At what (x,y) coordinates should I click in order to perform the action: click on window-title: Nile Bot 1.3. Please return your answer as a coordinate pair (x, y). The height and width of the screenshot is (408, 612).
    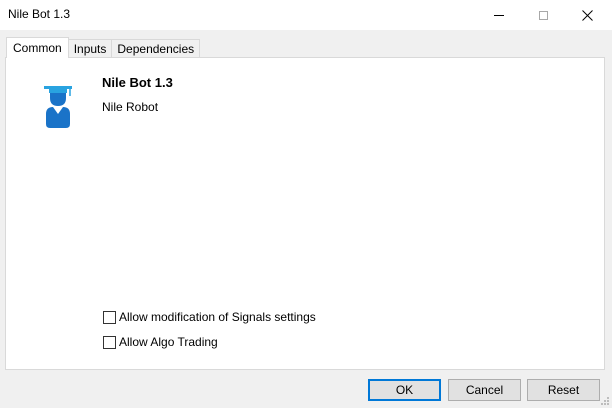
    Looking at the image, I should click on (39, 14).